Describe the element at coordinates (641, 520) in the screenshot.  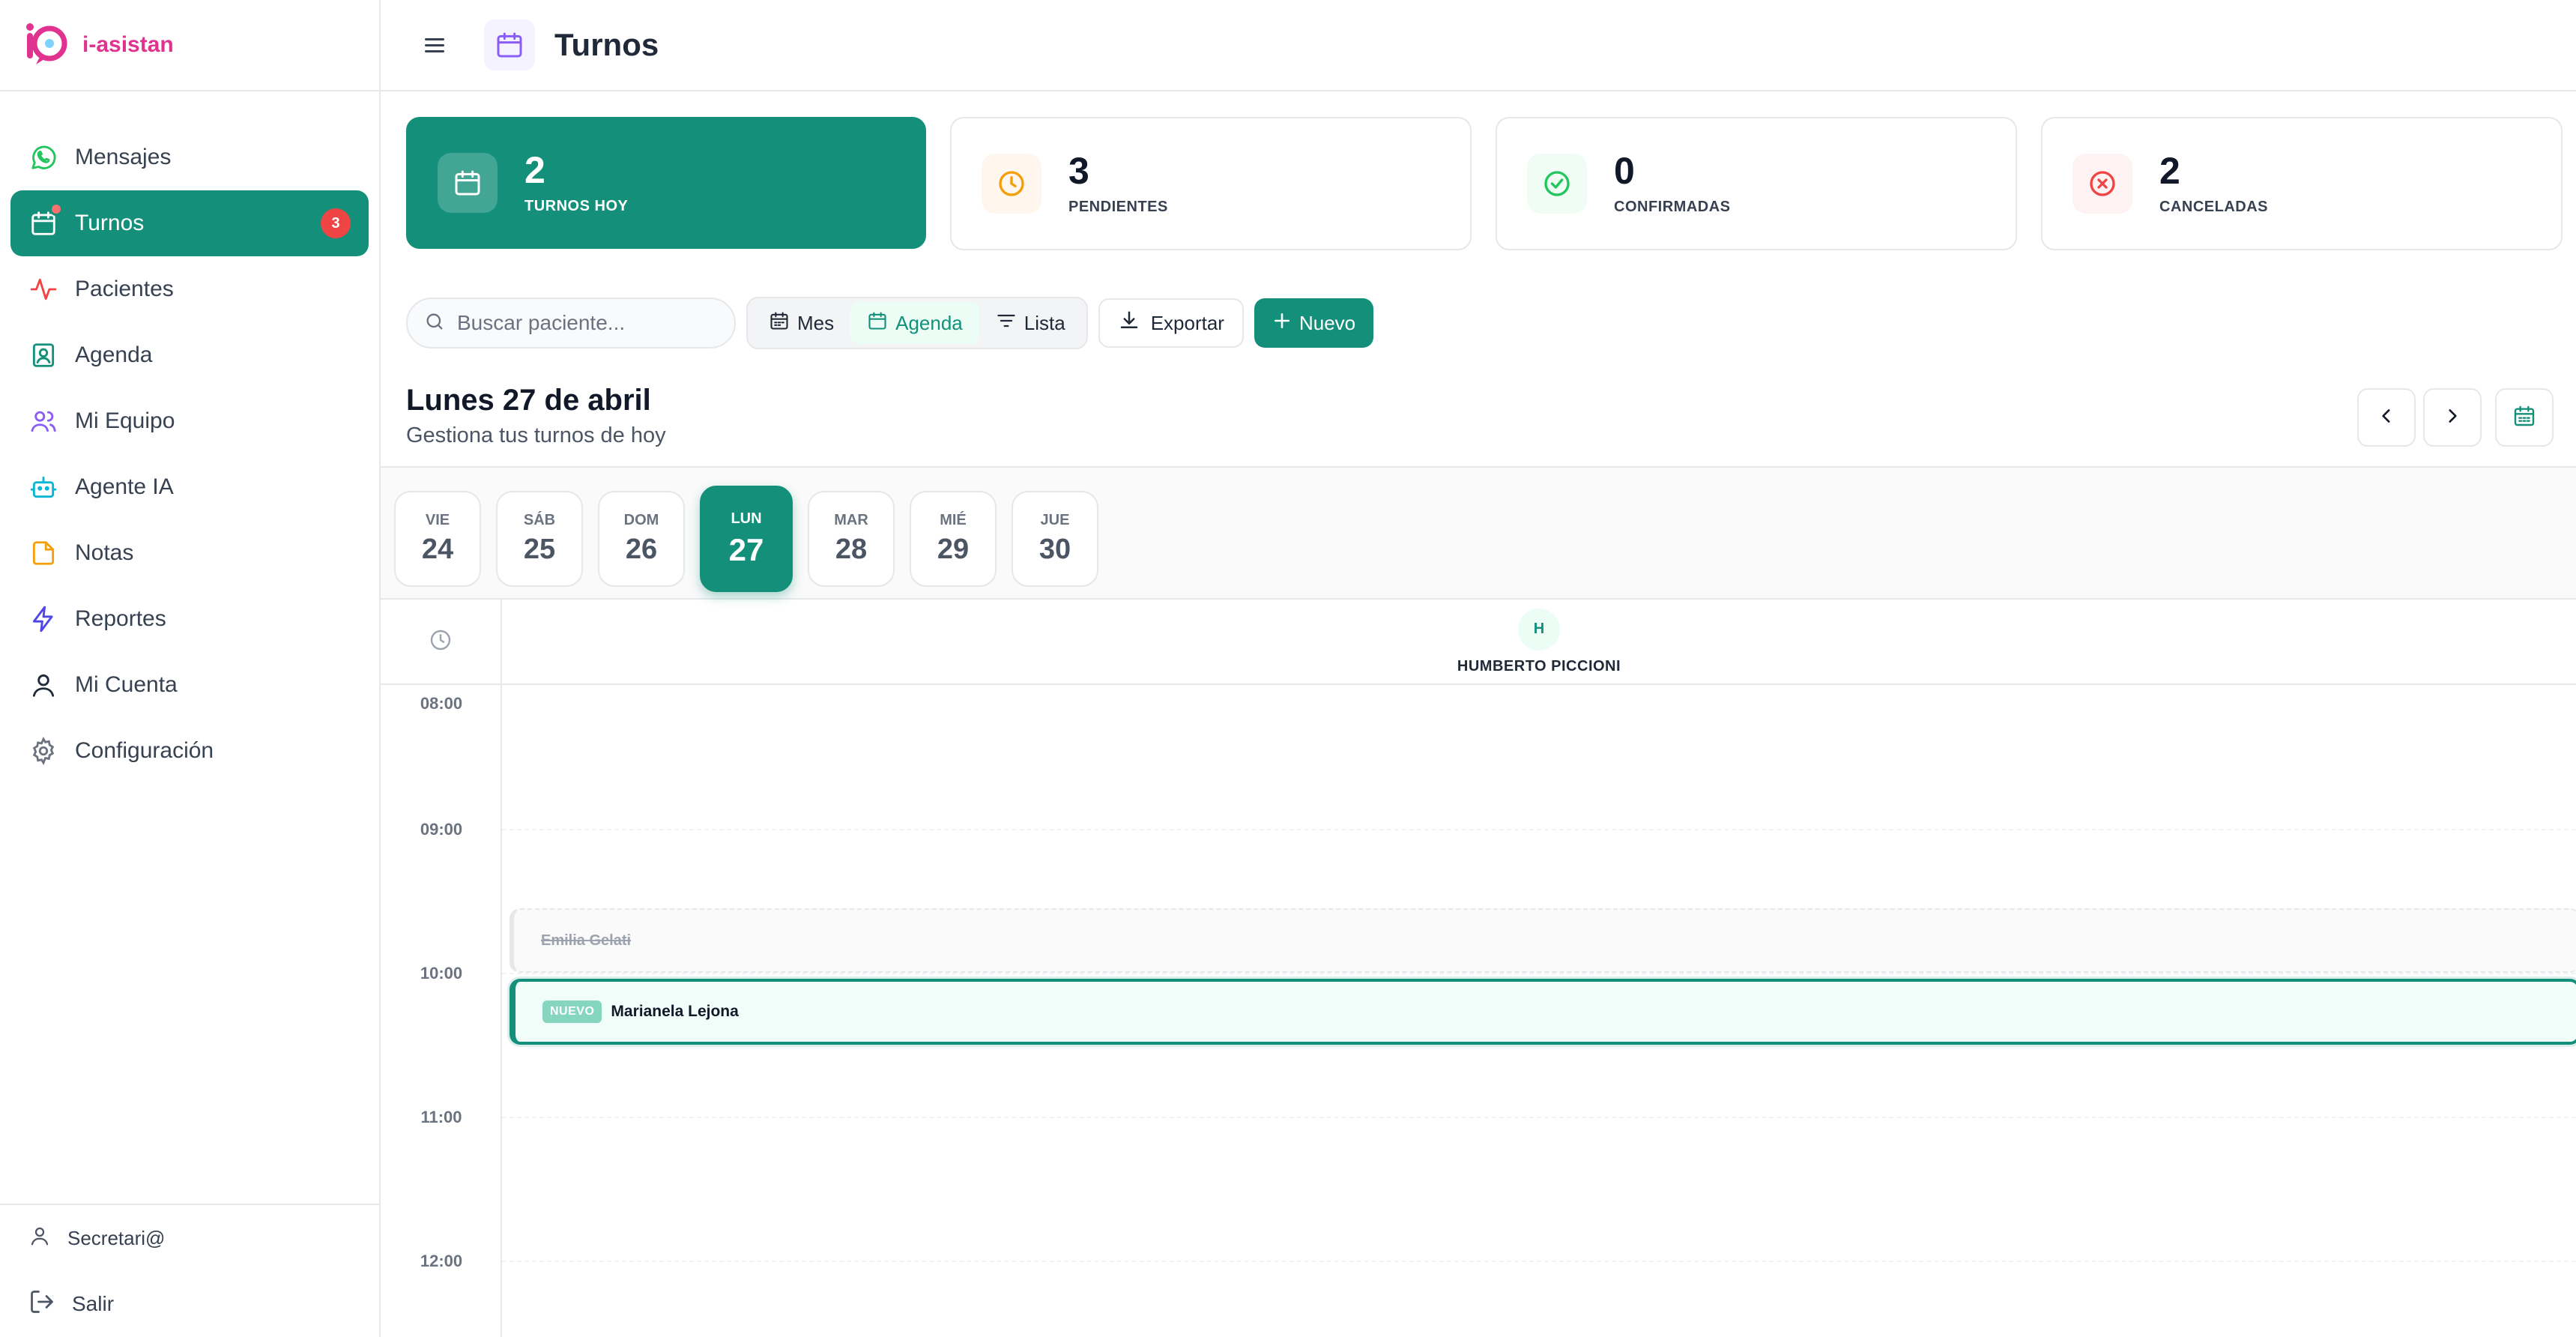
I see `day-name: DOM` at that location.